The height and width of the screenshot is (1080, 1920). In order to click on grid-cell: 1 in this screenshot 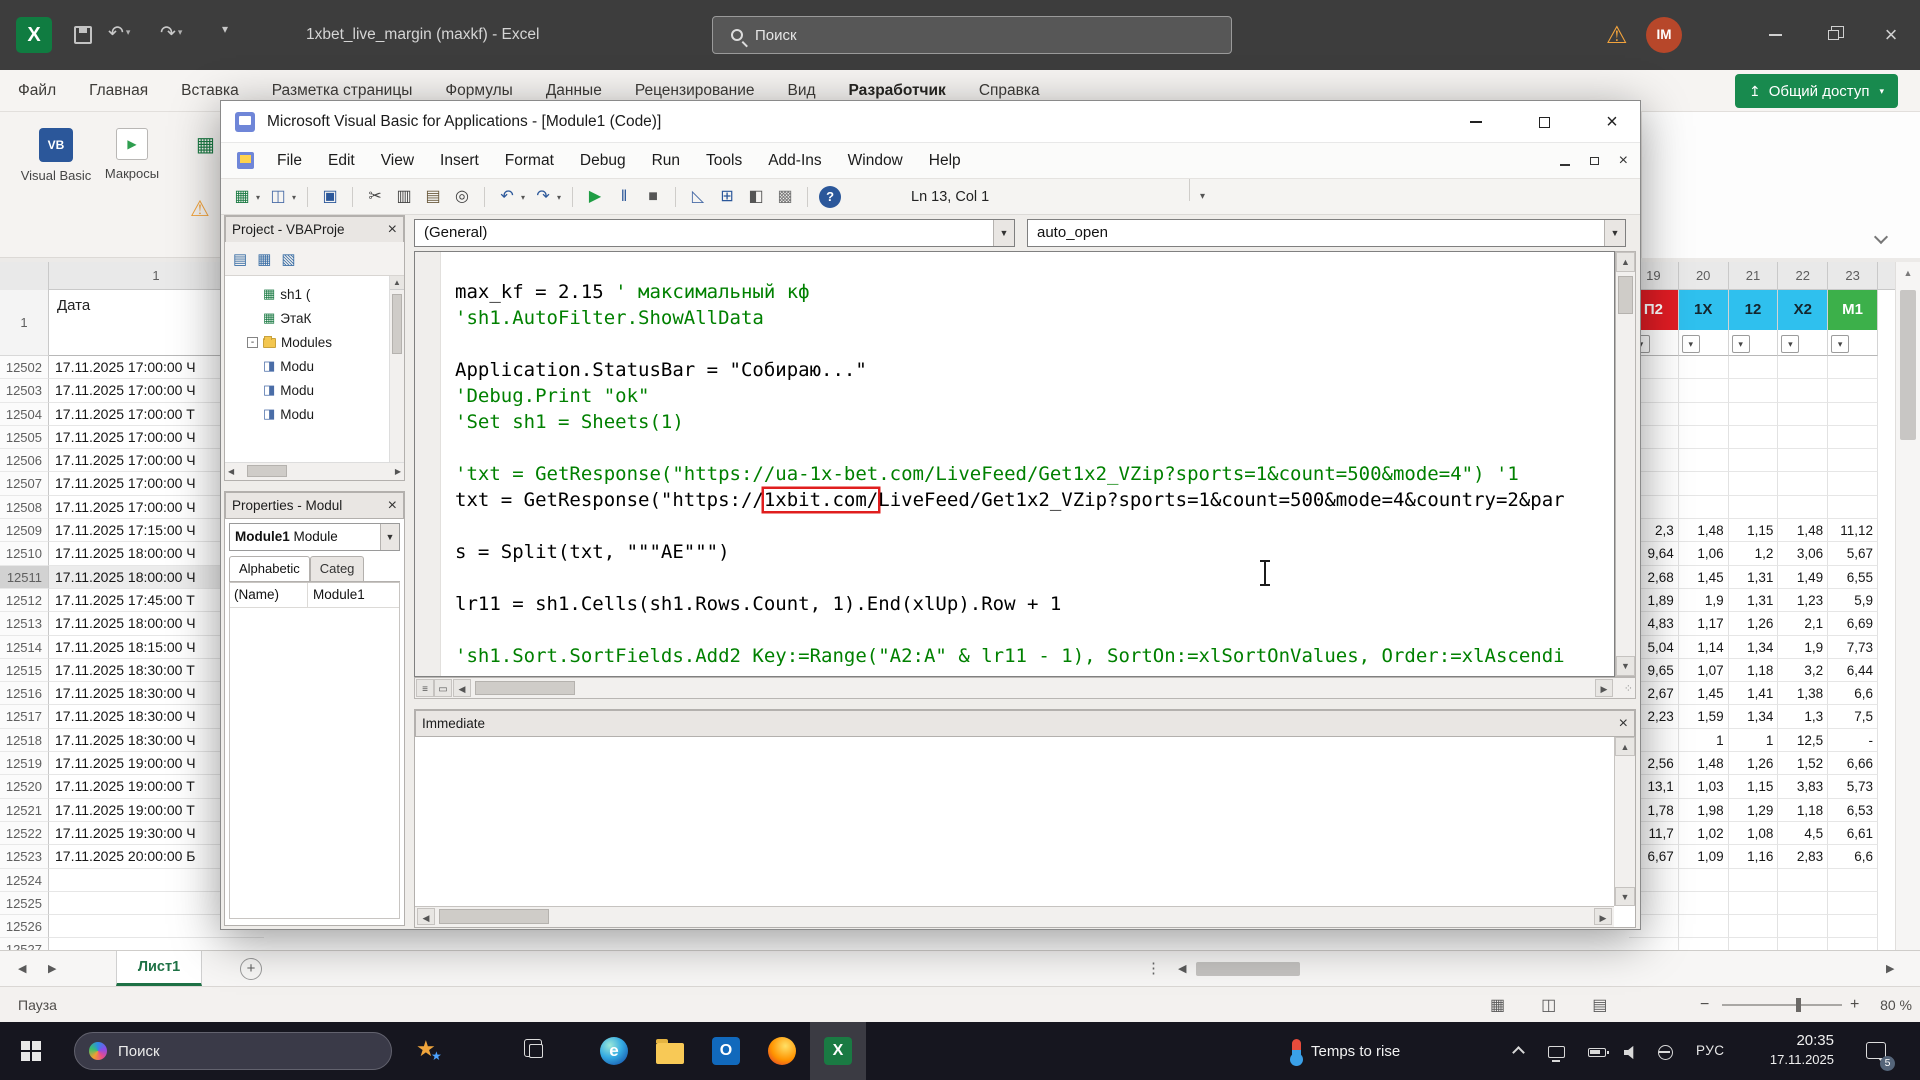, I will do `click(1703, 740)`.